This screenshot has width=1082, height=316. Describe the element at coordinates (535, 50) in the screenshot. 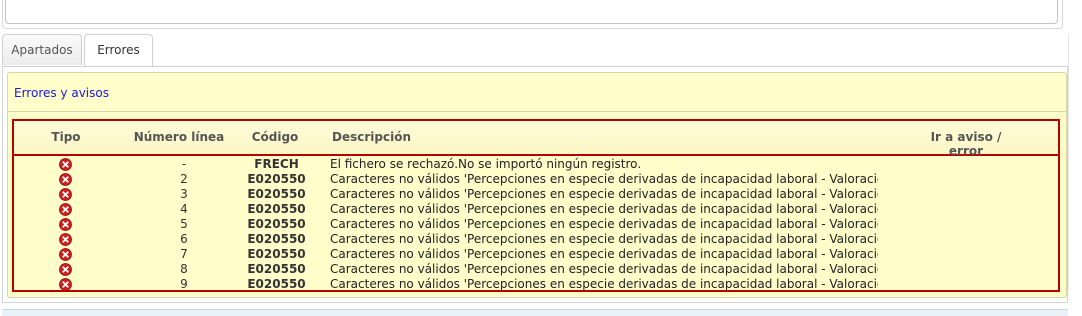

I see `tab-bar: Apartados Errores` at that location.